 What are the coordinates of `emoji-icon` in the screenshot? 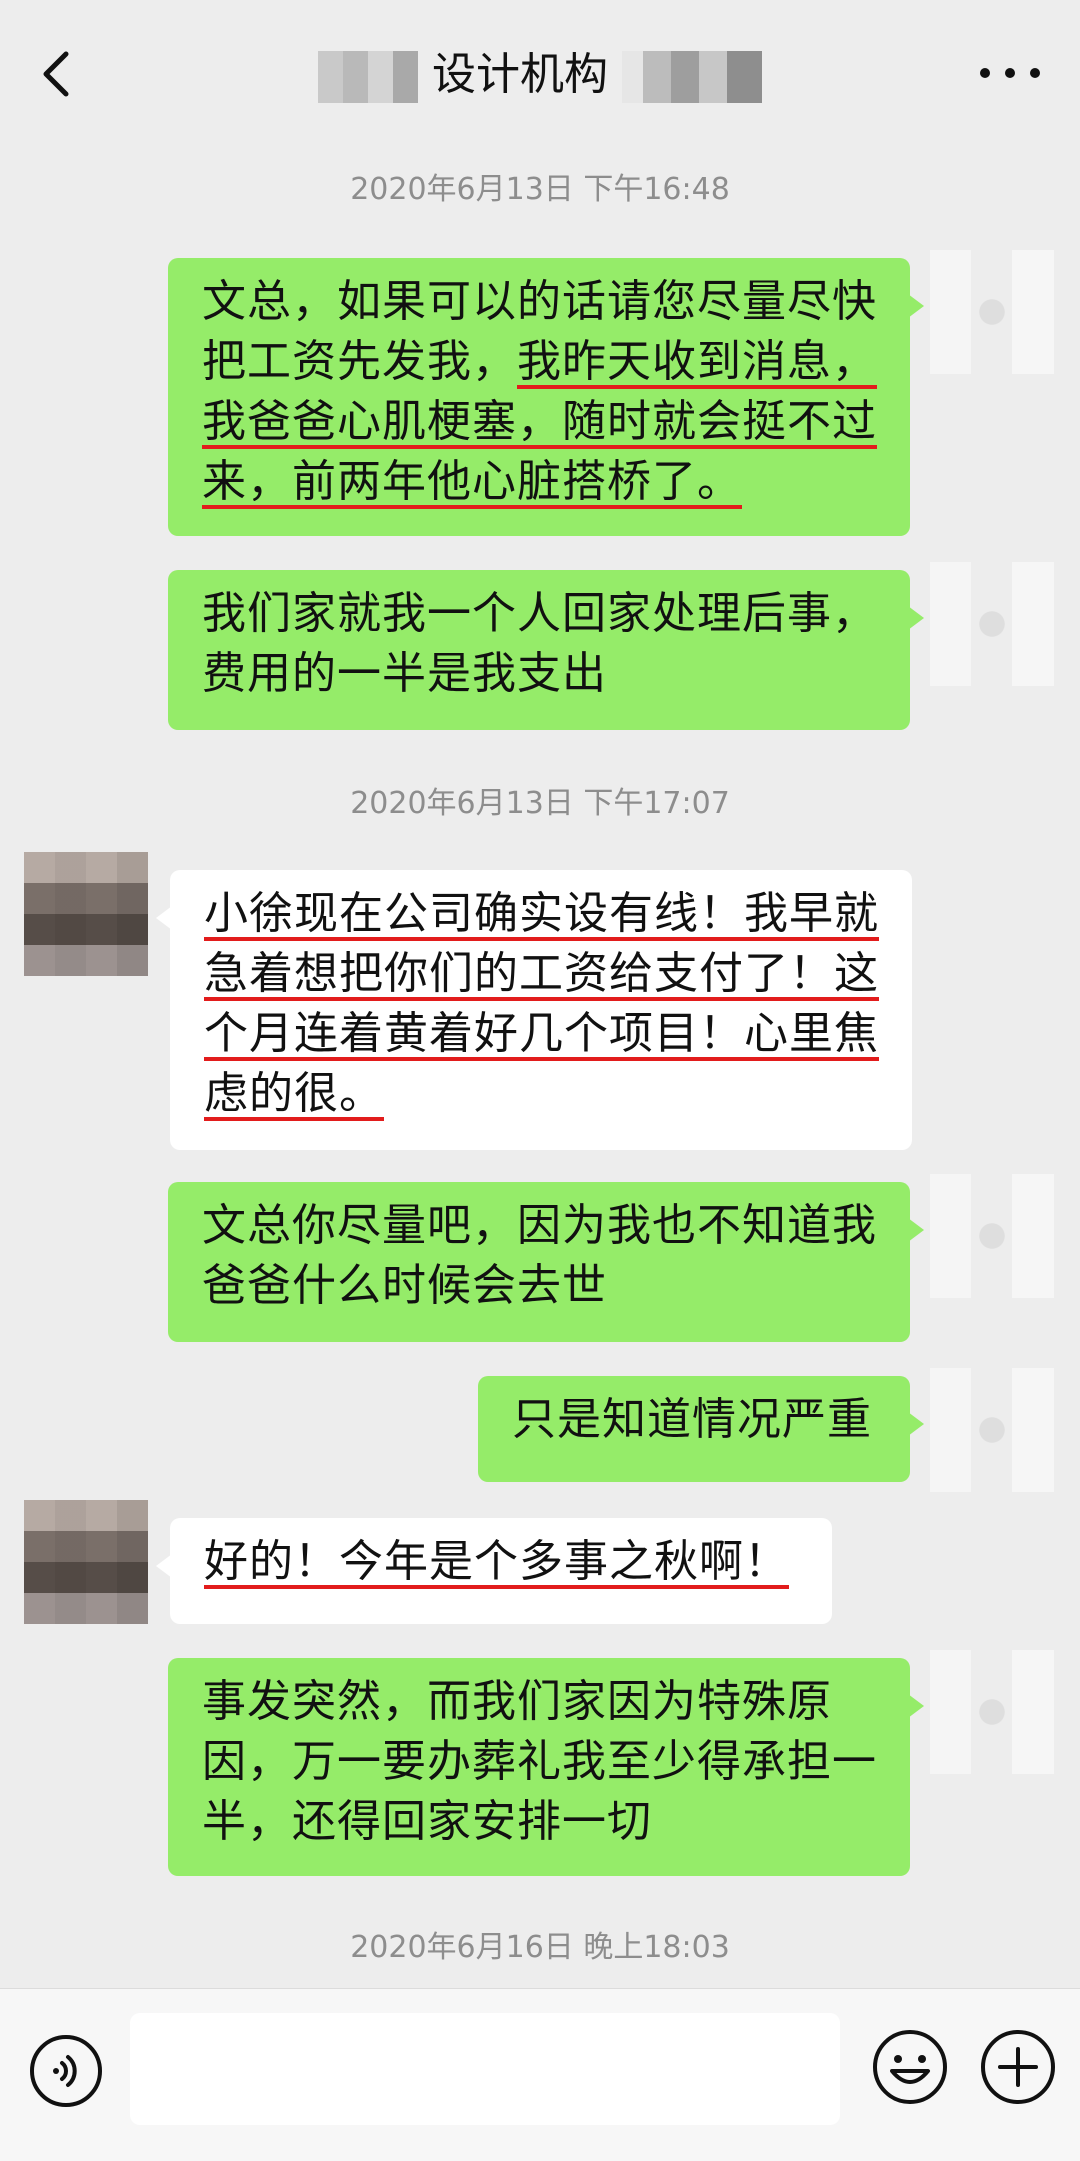 It's located at (910, 2067).